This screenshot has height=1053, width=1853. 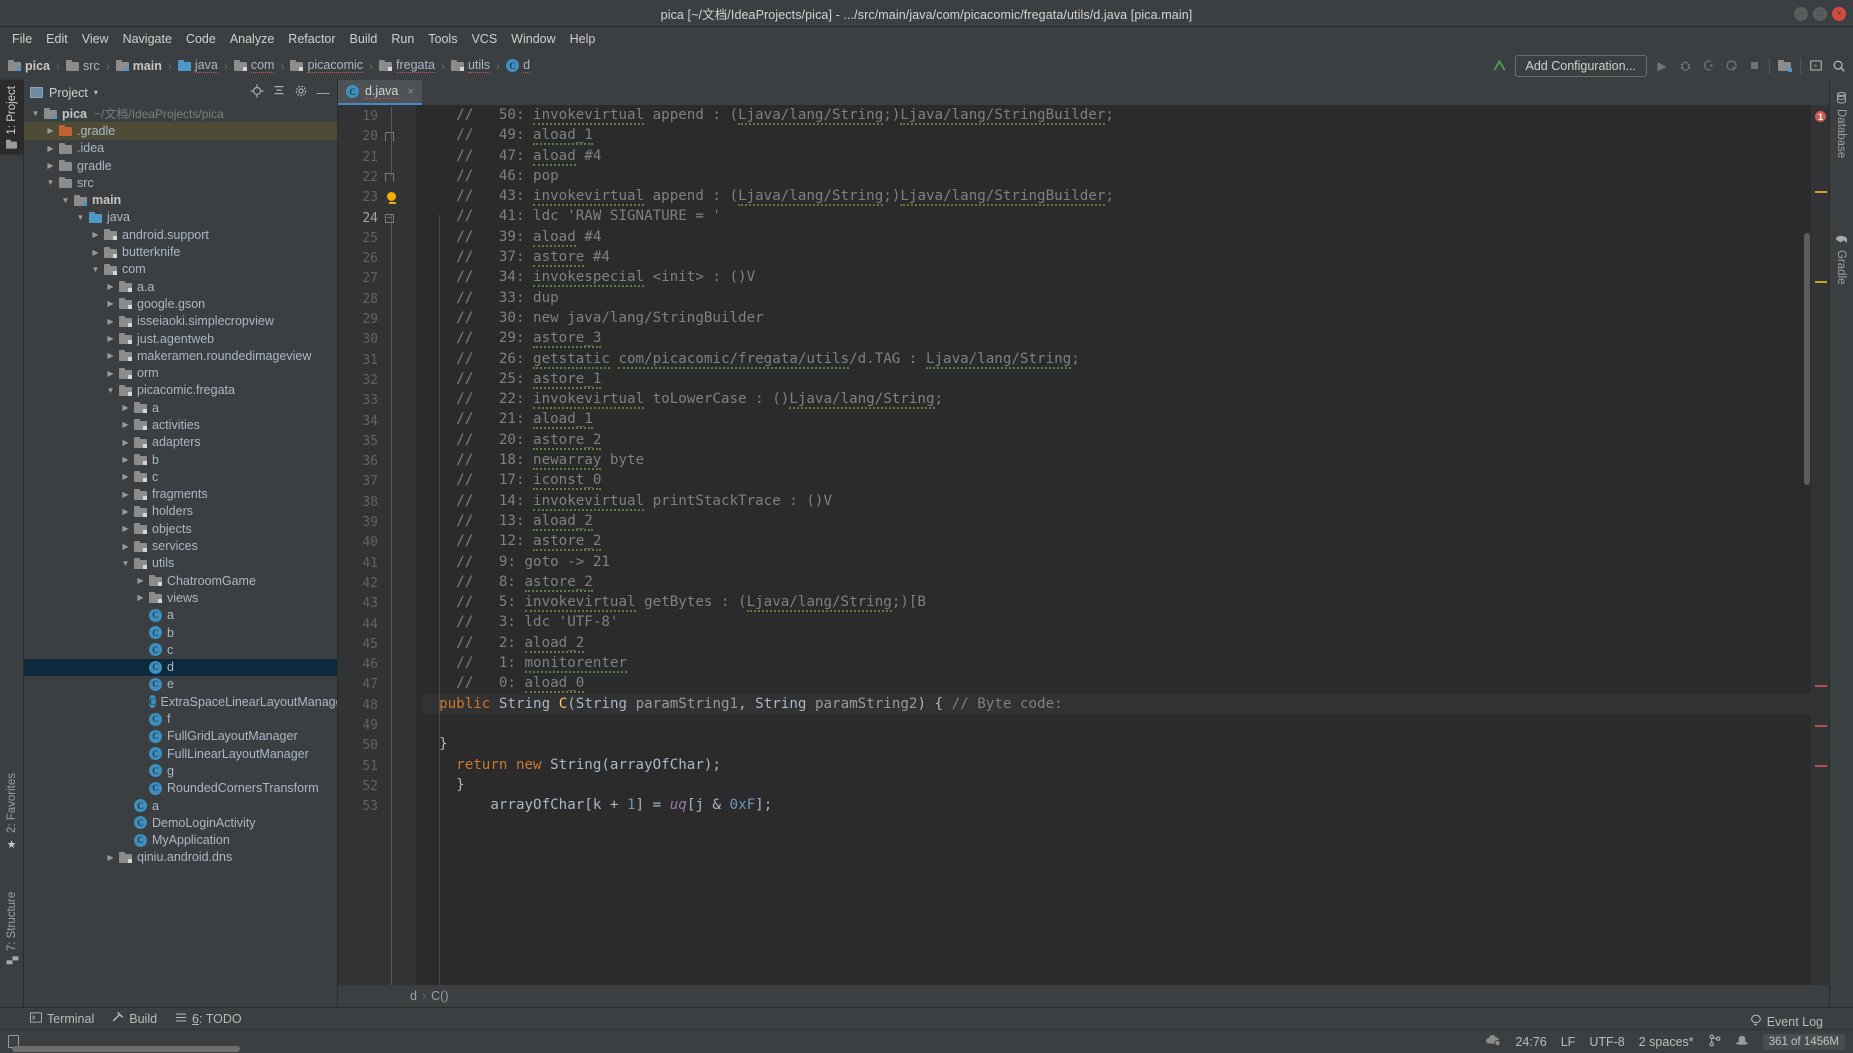 I want to click on tree-node-qiniu-android-dns: ▶ qiniu.android.dns, so click(x=180, y=857).